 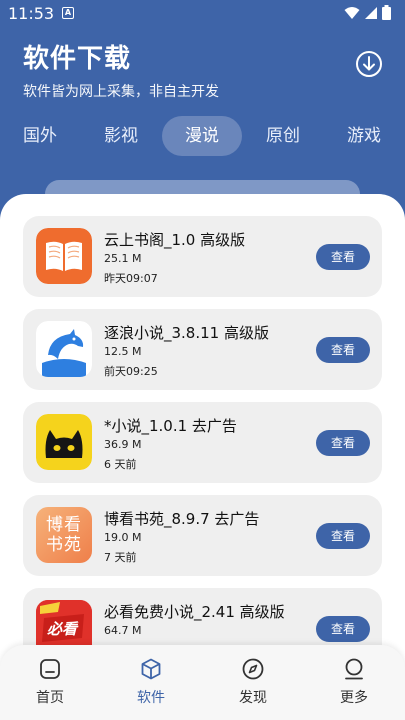 I want to click on app-card: 云上书阁_1.0 高级版 25.1 M 昨天09:07 查看, so click(x=202, y=256).